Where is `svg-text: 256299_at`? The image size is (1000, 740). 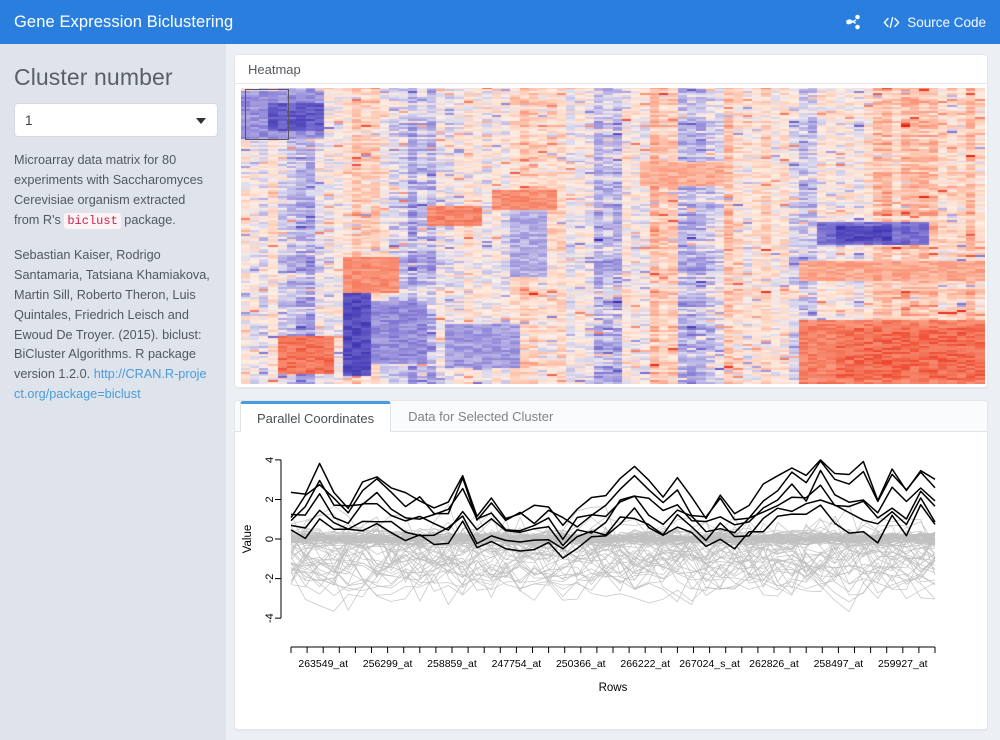
svg-text: 256299_at is located at coordinates (388, 664).